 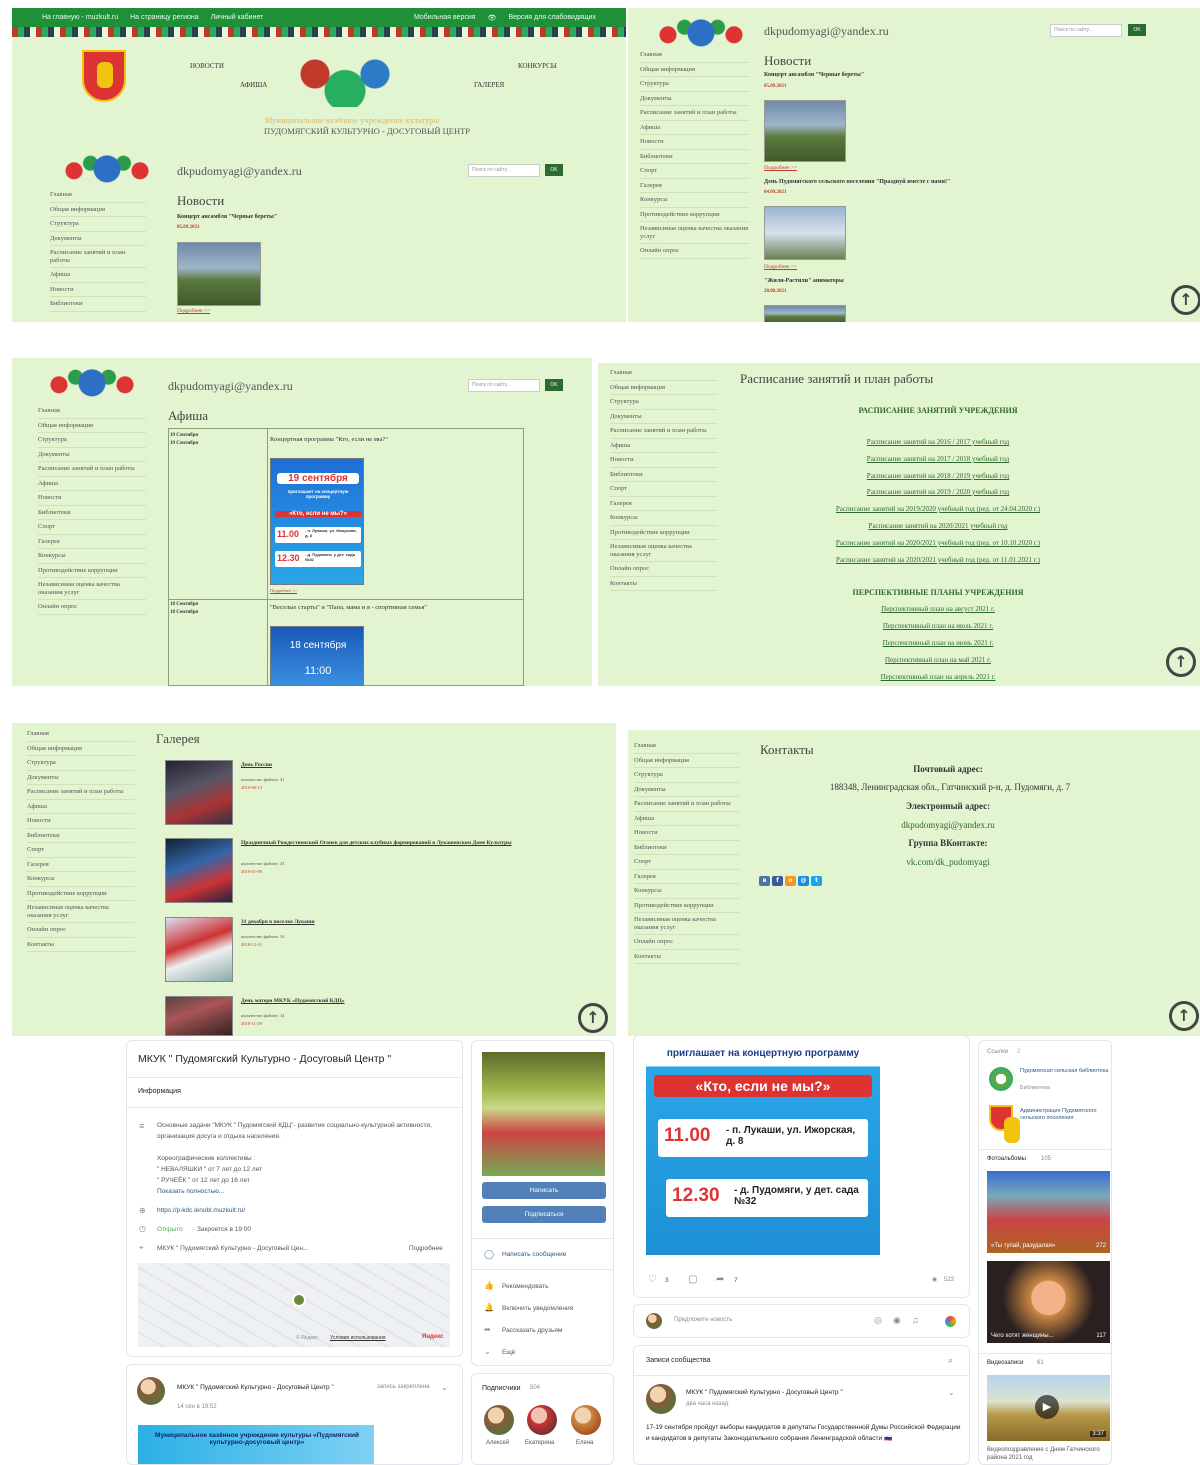 I want to click on event-title: Концертная программа "Кто, если не мы?", so click(x=329, y=439).